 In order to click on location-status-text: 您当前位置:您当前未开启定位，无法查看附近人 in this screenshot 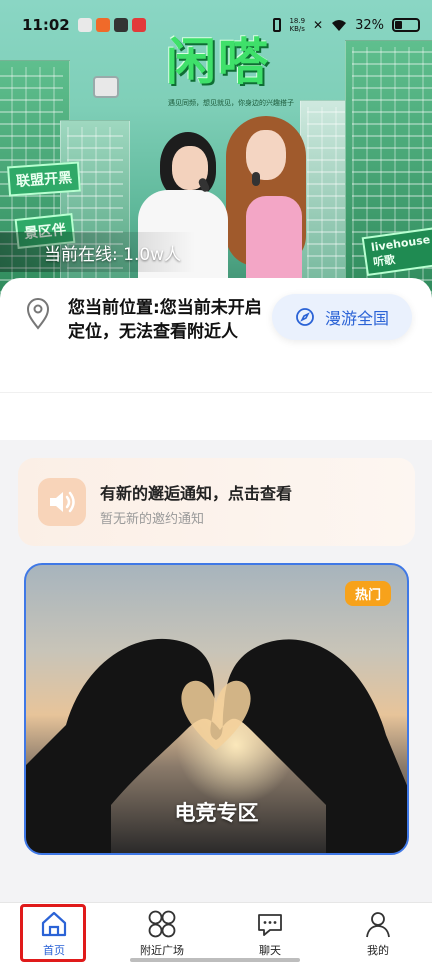, I will do `click(165, 320)`.